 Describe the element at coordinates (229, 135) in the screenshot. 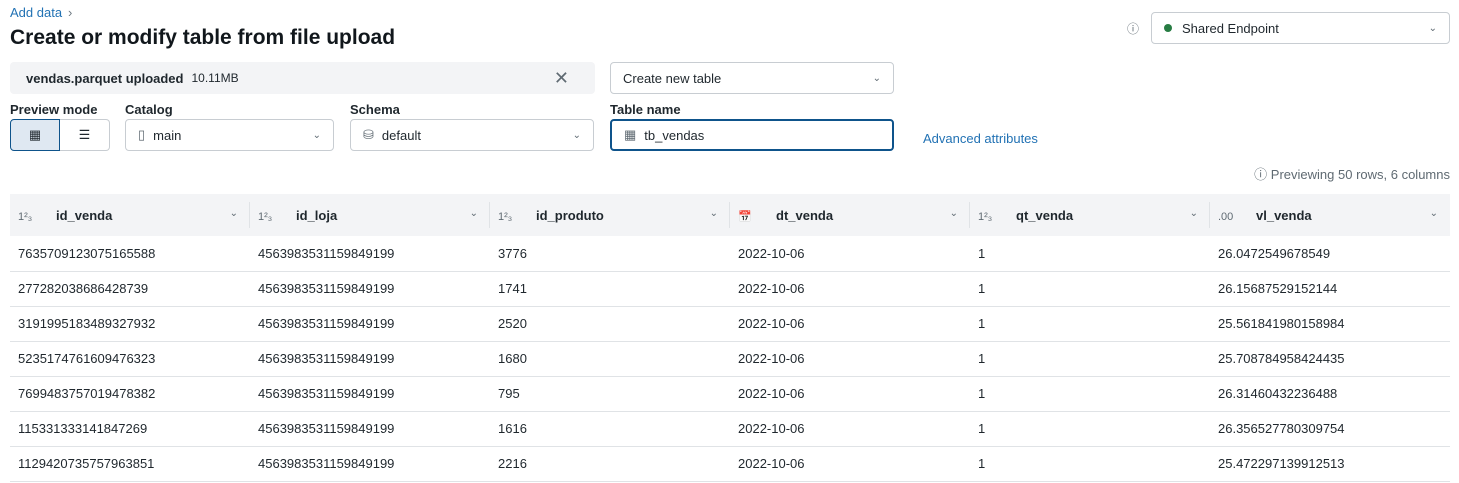

I see `catalog-select: ▯ main ⌄` at that location.